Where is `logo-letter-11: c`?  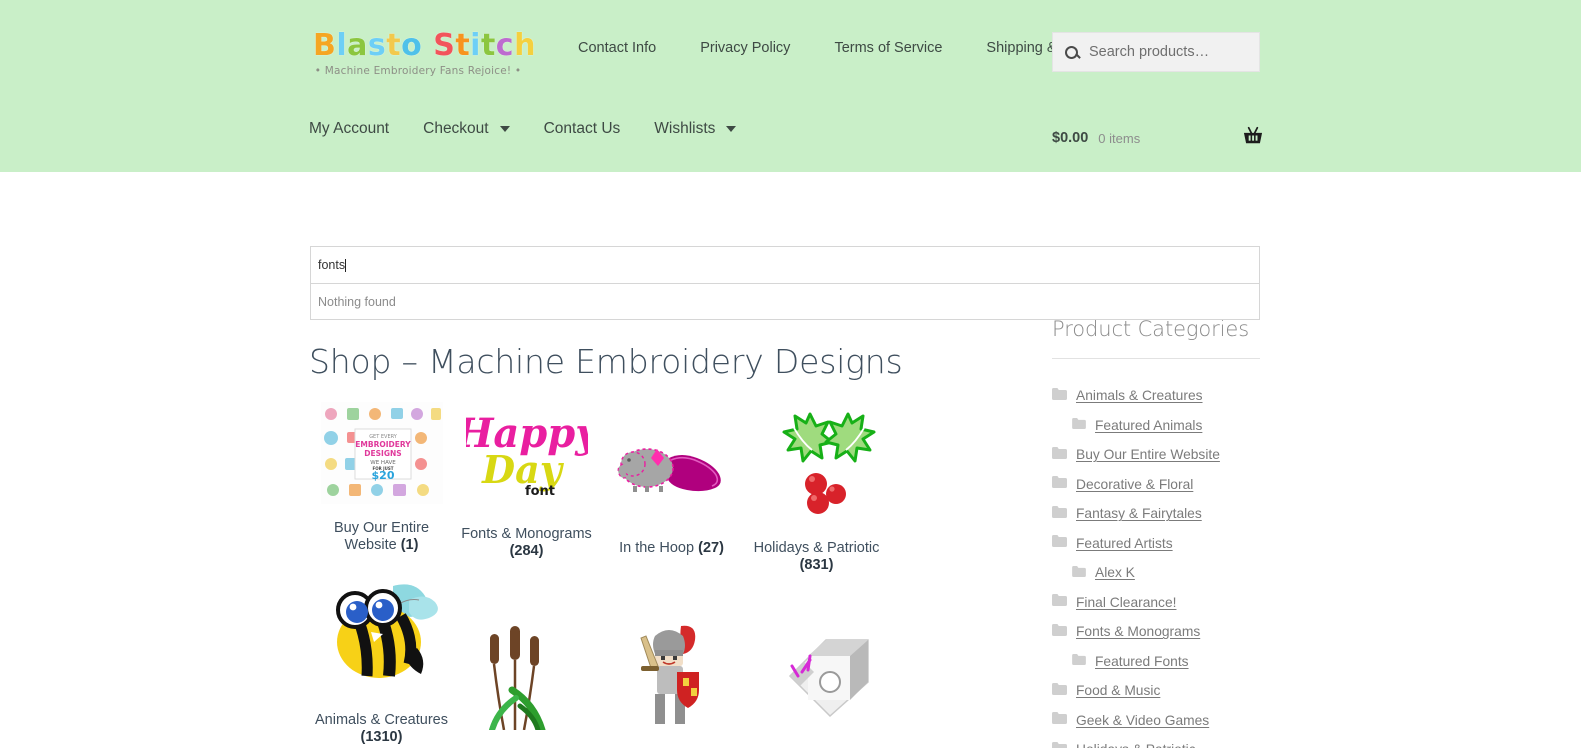 logo-letter-11: c is located at coordinates (505, 45).